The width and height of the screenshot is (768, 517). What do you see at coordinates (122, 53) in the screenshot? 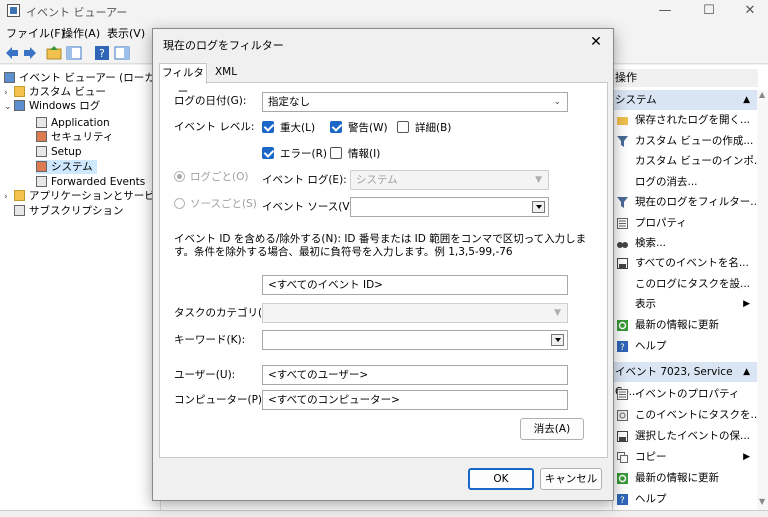
I see `show-hide-action-pane-icon` at bounding box center [122, 53].